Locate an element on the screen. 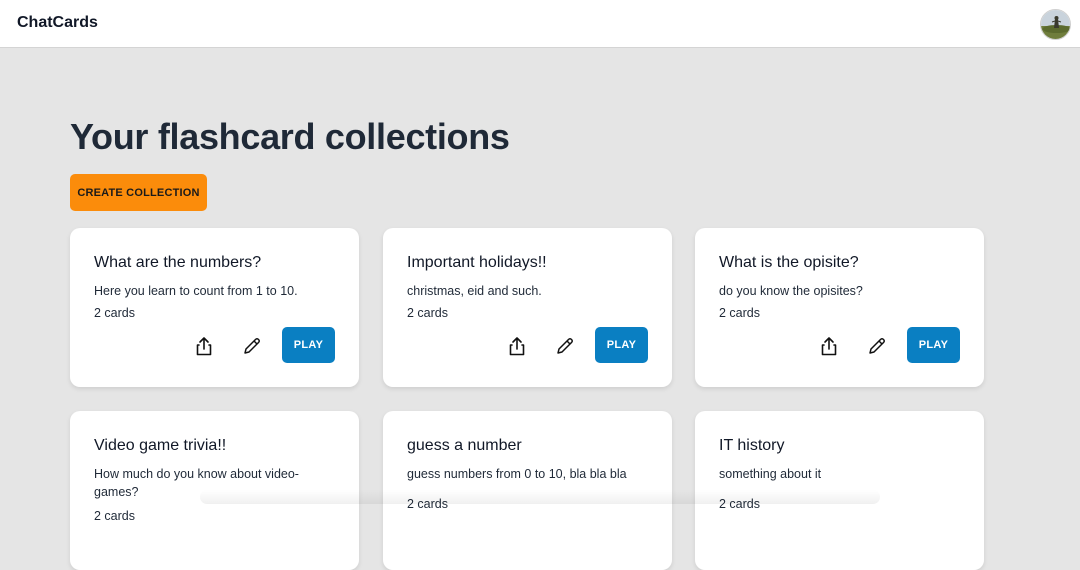 Image resolution: width=1080 pixels, height=570 pixels. card-title: IT history is located at coordinates (752, 445).